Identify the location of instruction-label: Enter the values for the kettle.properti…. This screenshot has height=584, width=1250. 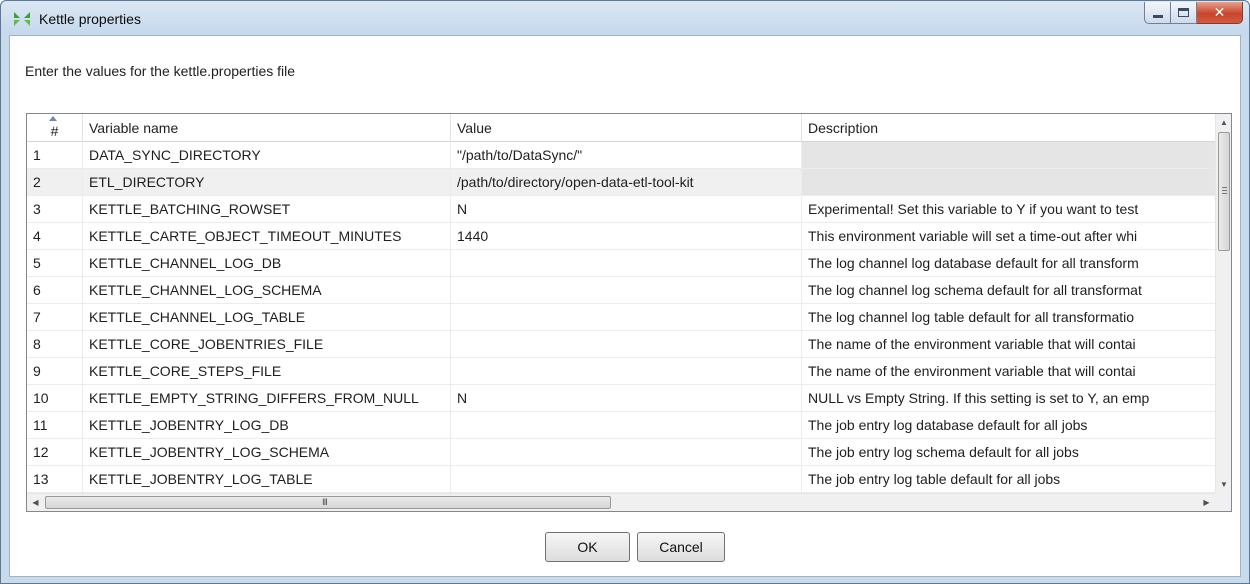
(160, 71).